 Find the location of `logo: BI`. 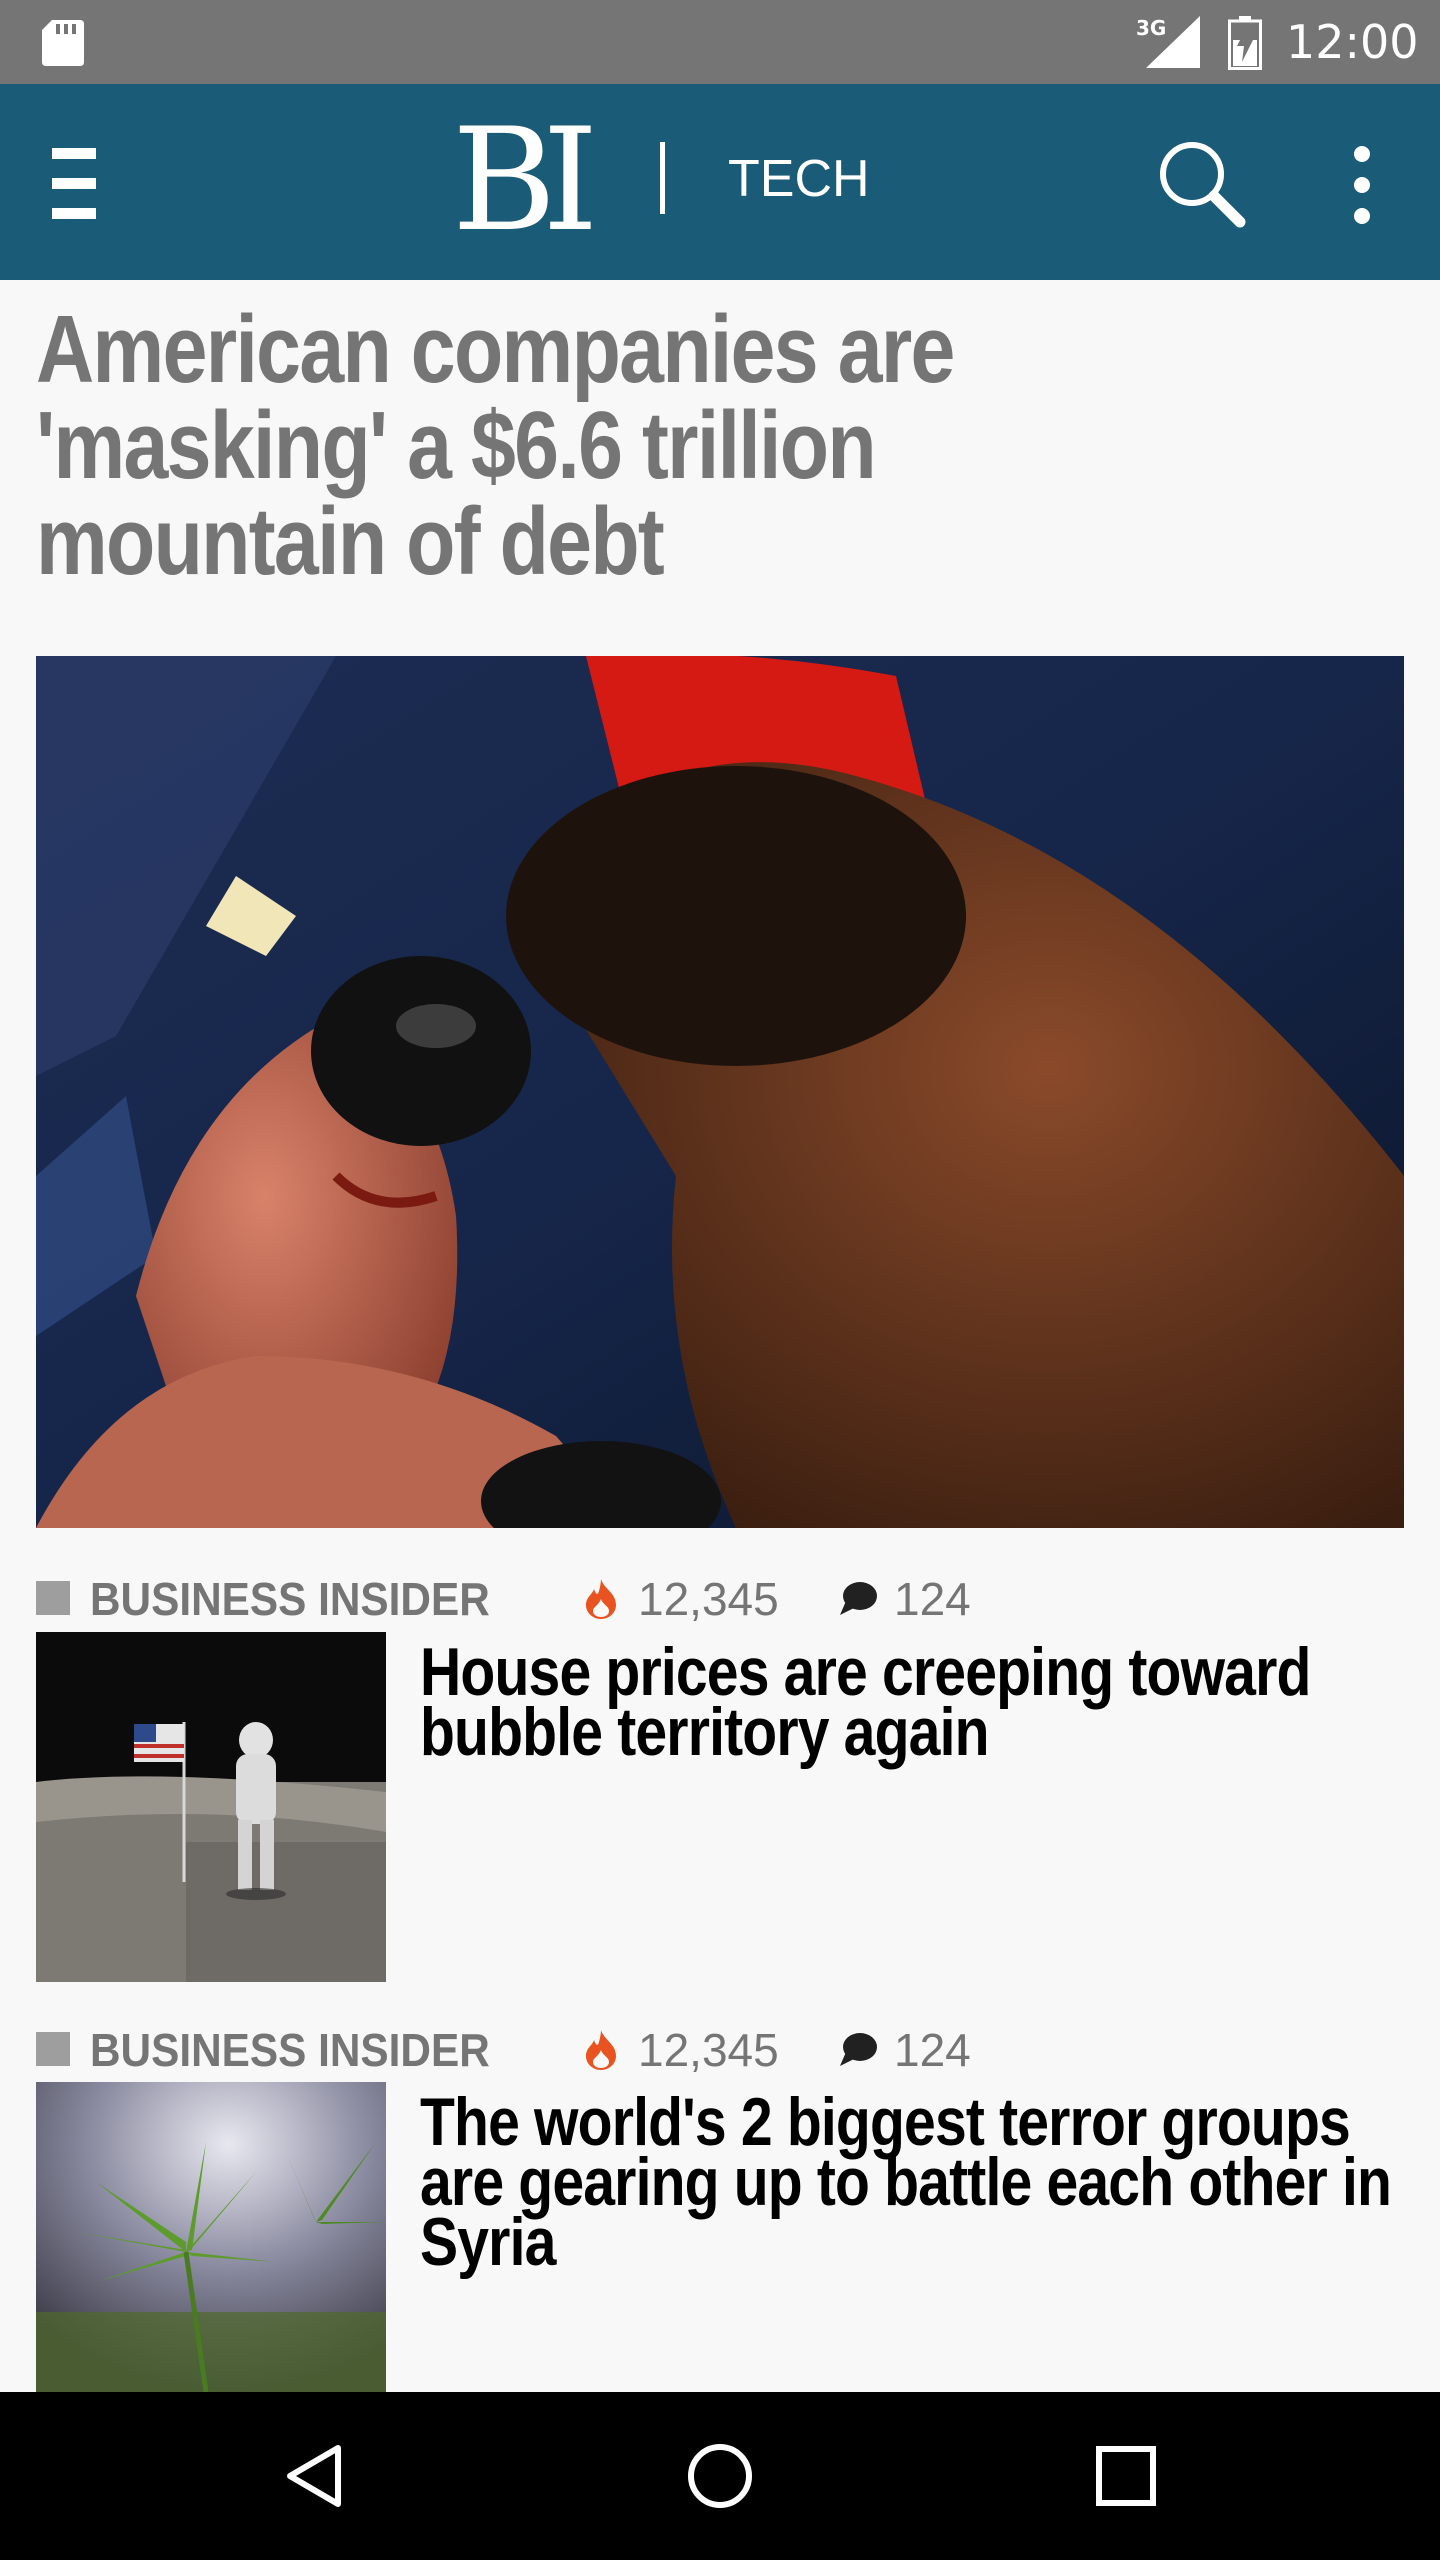

logo: BI is located at coordinates (525, 180).